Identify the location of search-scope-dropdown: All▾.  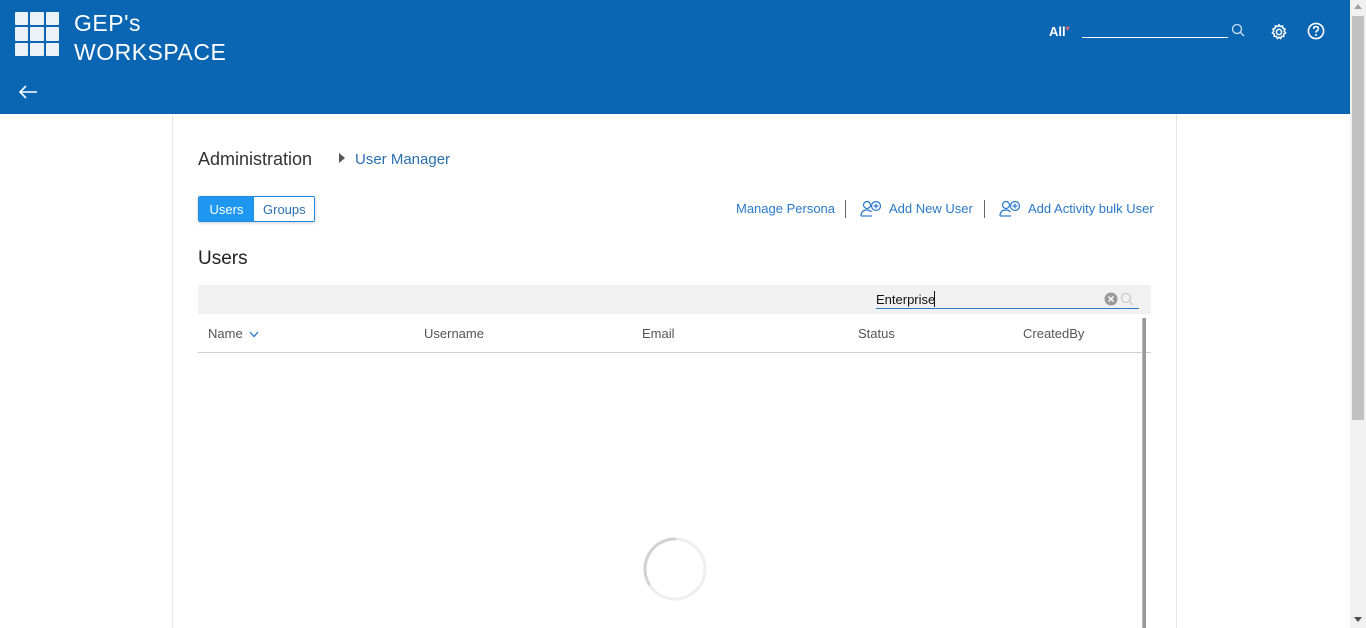
(1059, 31).